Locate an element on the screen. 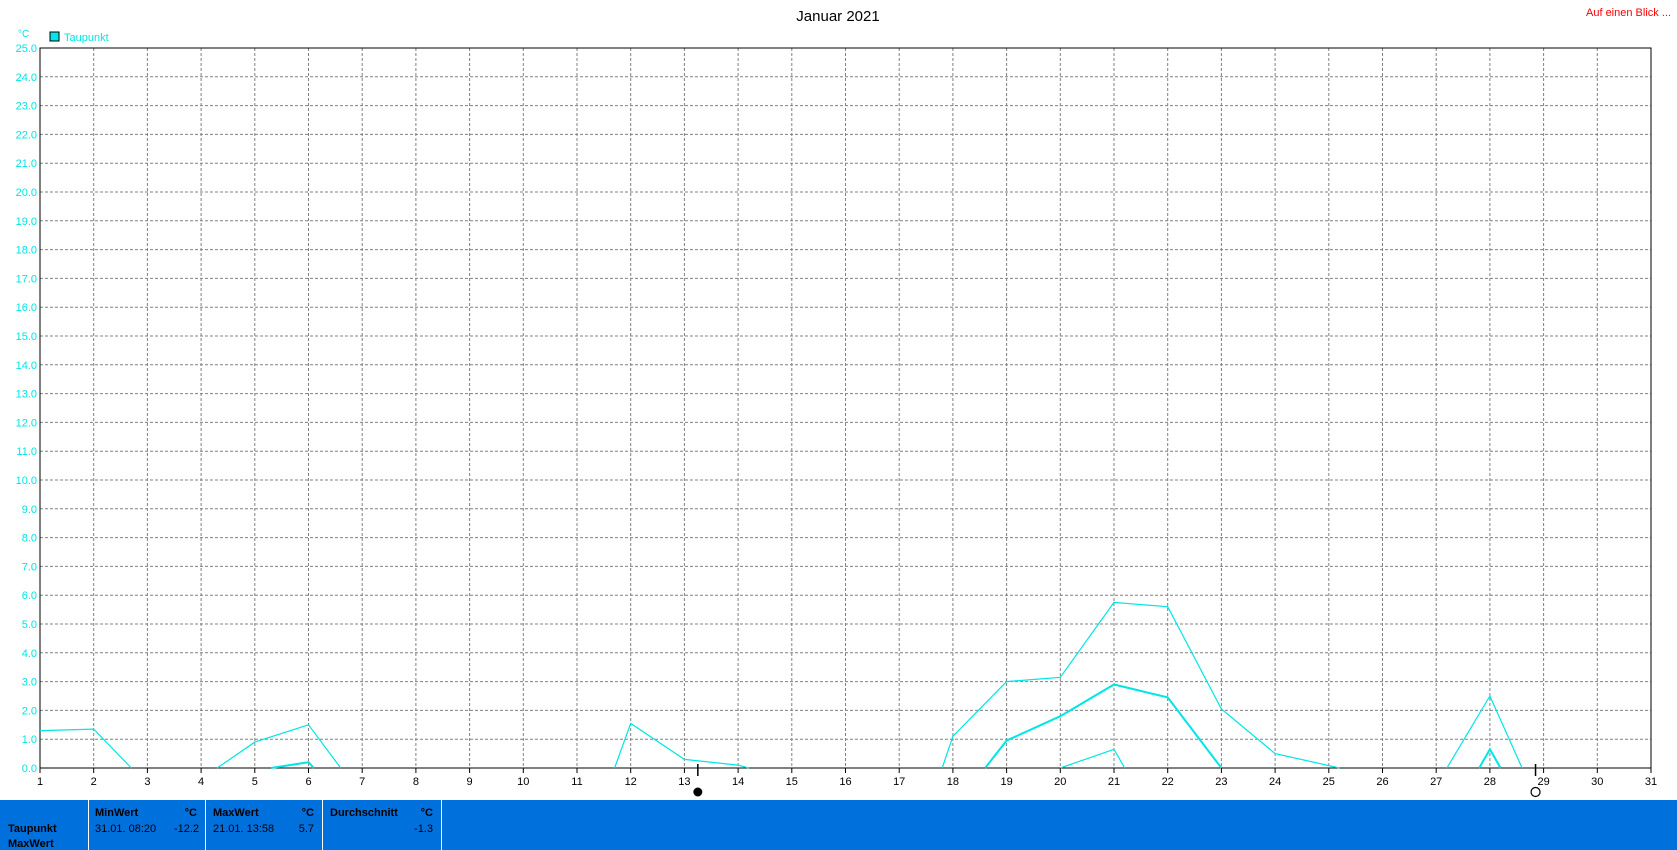  x-tick-label: 5 is located at coordinates (255, 782).